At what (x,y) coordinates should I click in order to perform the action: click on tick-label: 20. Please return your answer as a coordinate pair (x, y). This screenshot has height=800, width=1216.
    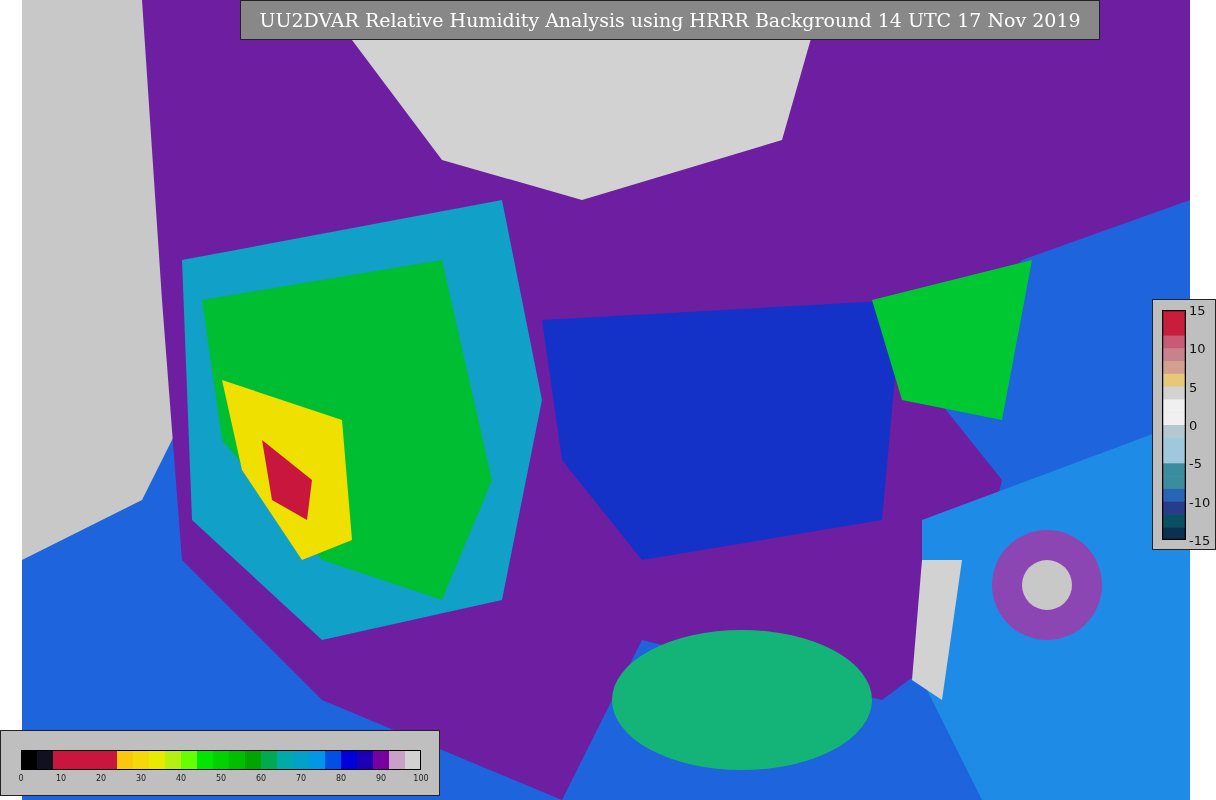
    Looking at the image, I should click on (101, 778).